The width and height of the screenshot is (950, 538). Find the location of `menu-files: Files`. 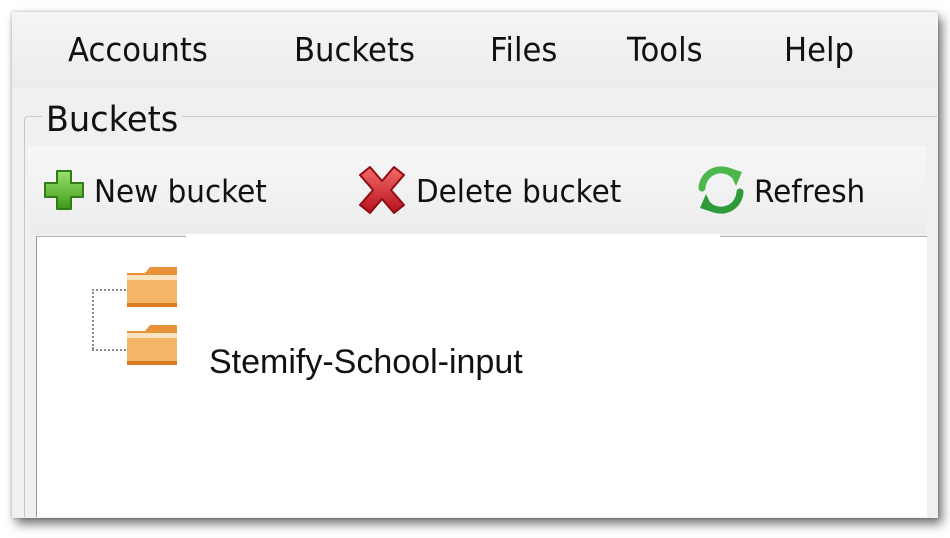

menu-files: Files is located at coordinates (523, 49).